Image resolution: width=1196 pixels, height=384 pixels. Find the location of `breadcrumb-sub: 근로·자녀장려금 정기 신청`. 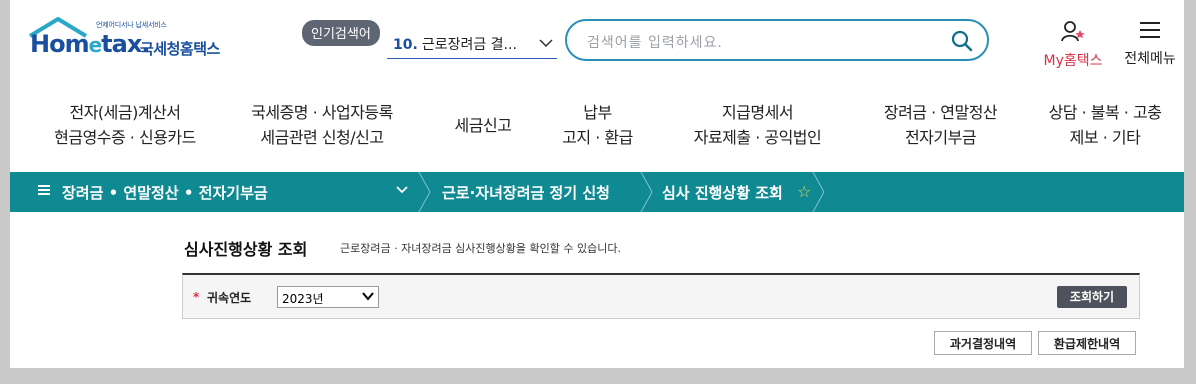

breadcrumb-sub: 근로·자녀장려금 정기 신청 is located at coordinates (526, 192).